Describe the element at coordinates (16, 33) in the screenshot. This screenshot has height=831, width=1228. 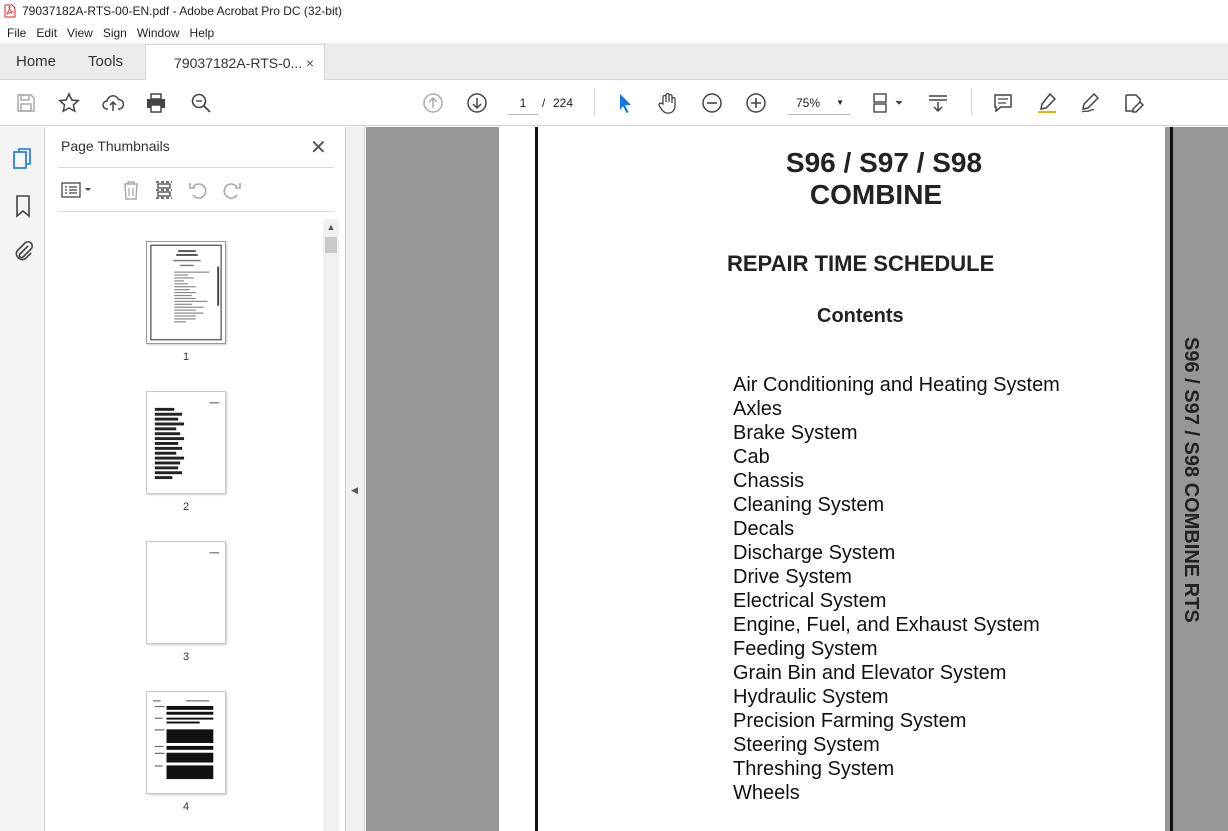
I see `menu-file: File` at that location.